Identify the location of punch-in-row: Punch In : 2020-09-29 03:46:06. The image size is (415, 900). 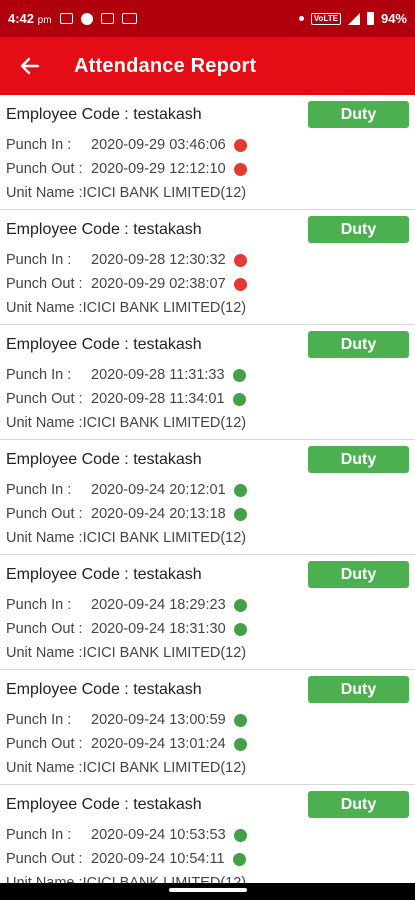
(126, 145).